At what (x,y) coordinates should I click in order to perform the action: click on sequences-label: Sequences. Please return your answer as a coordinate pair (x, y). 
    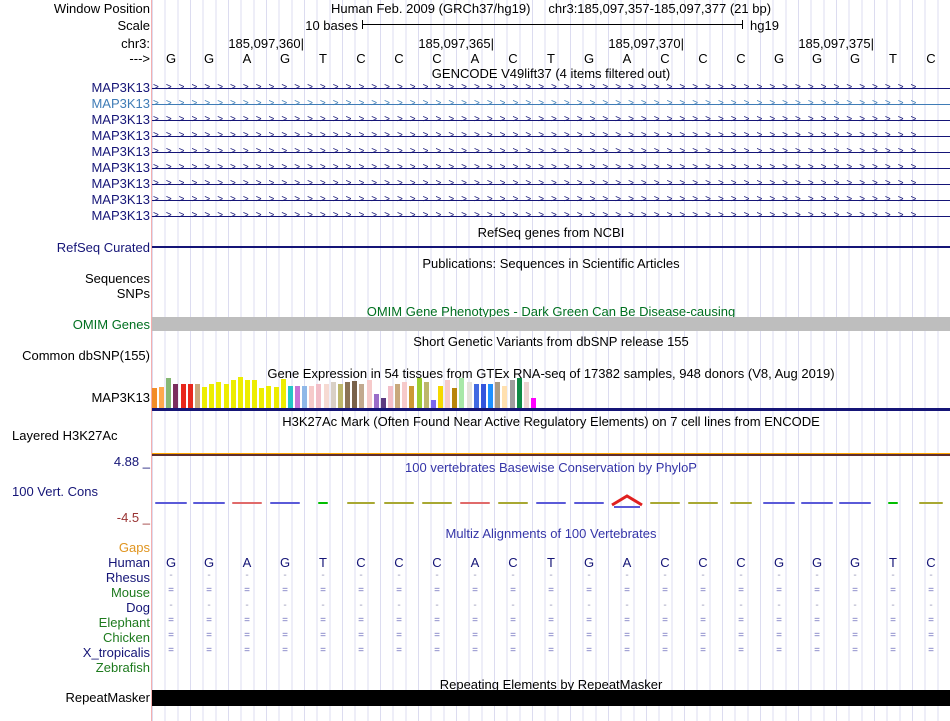
    Looking at the image, I should click on (117, 278).